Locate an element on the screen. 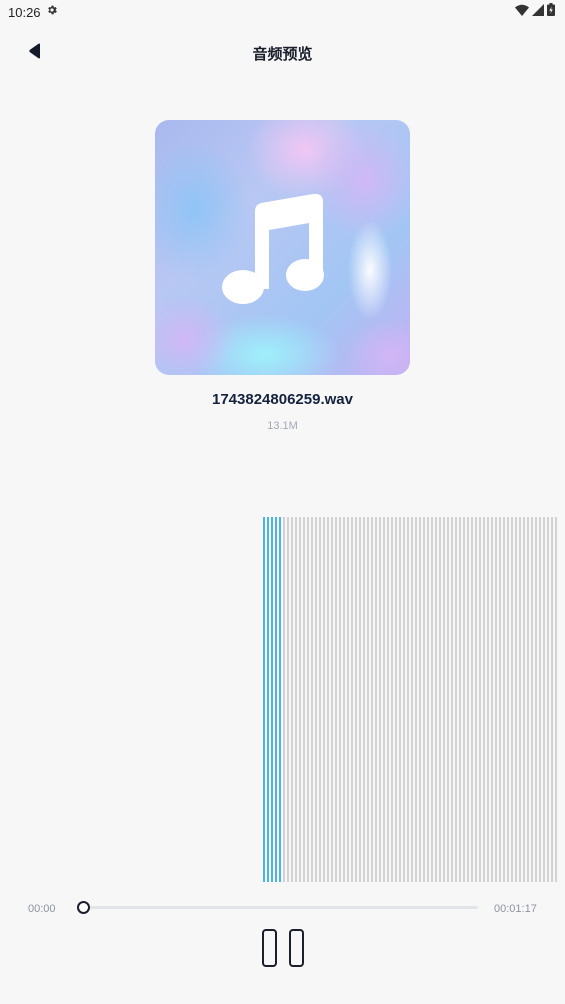  status-clock: 10:26 is located at coordinates (24, 12).